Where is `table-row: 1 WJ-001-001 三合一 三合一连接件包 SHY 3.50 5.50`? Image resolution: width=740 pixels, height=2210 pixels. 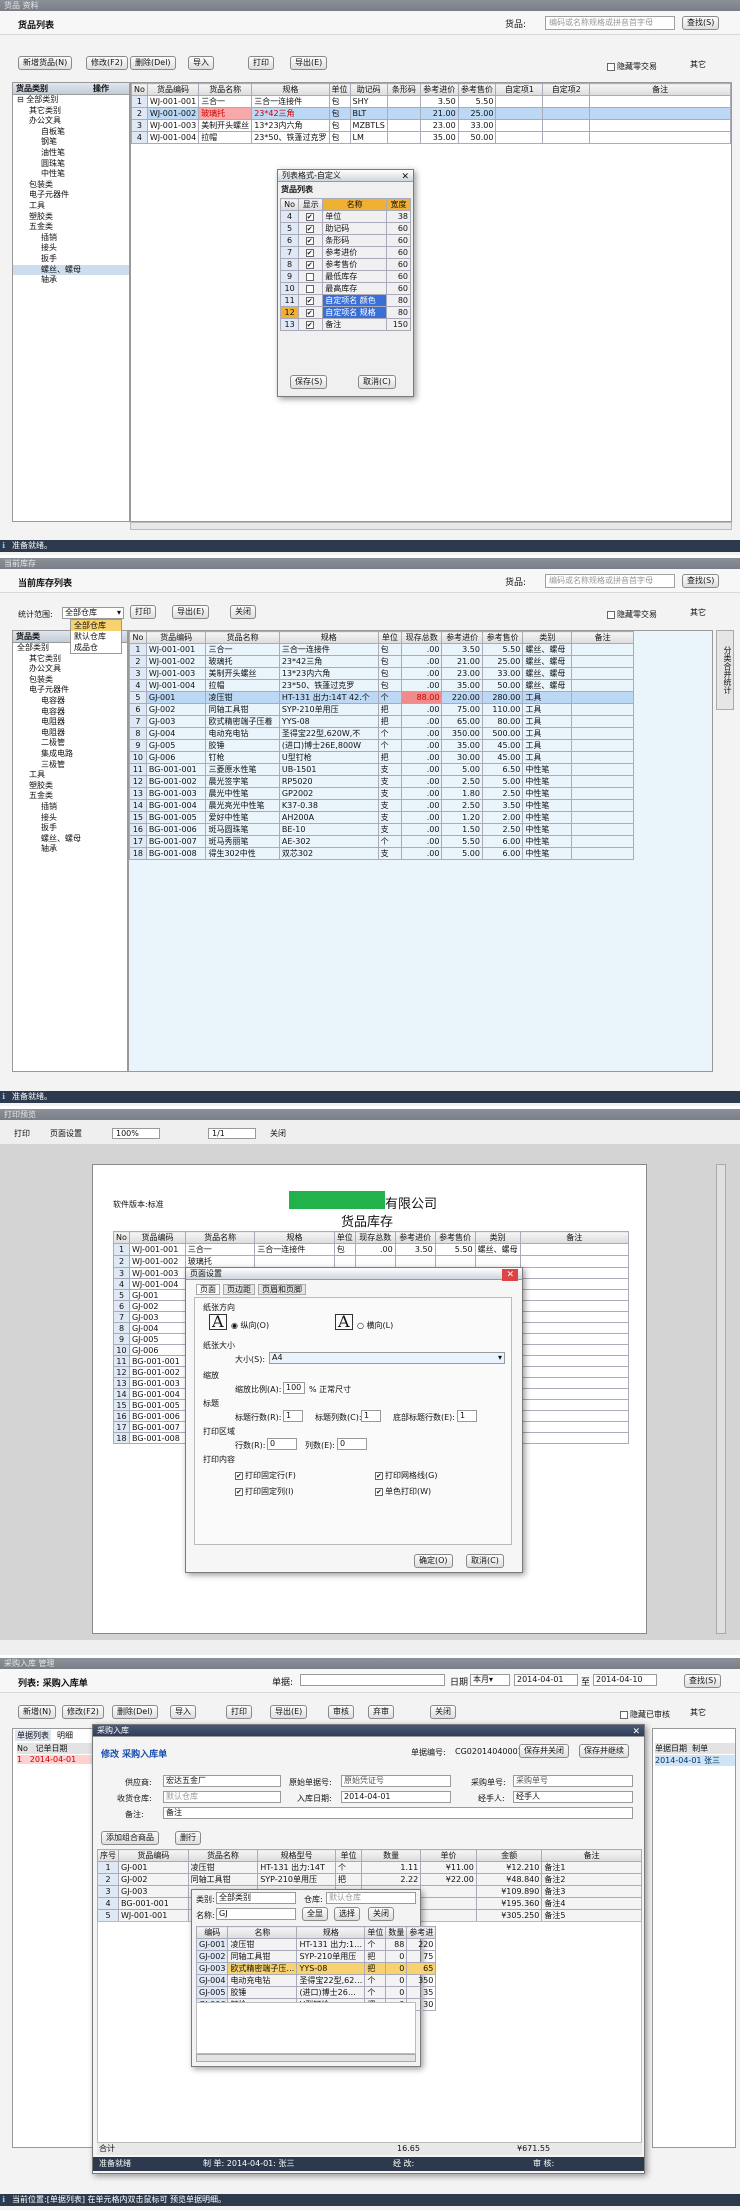 table-row: 1 WJ-001-001 三合一 三合一连接件包 SHY 3.50 5.50 is located at coordinates (431, 101).